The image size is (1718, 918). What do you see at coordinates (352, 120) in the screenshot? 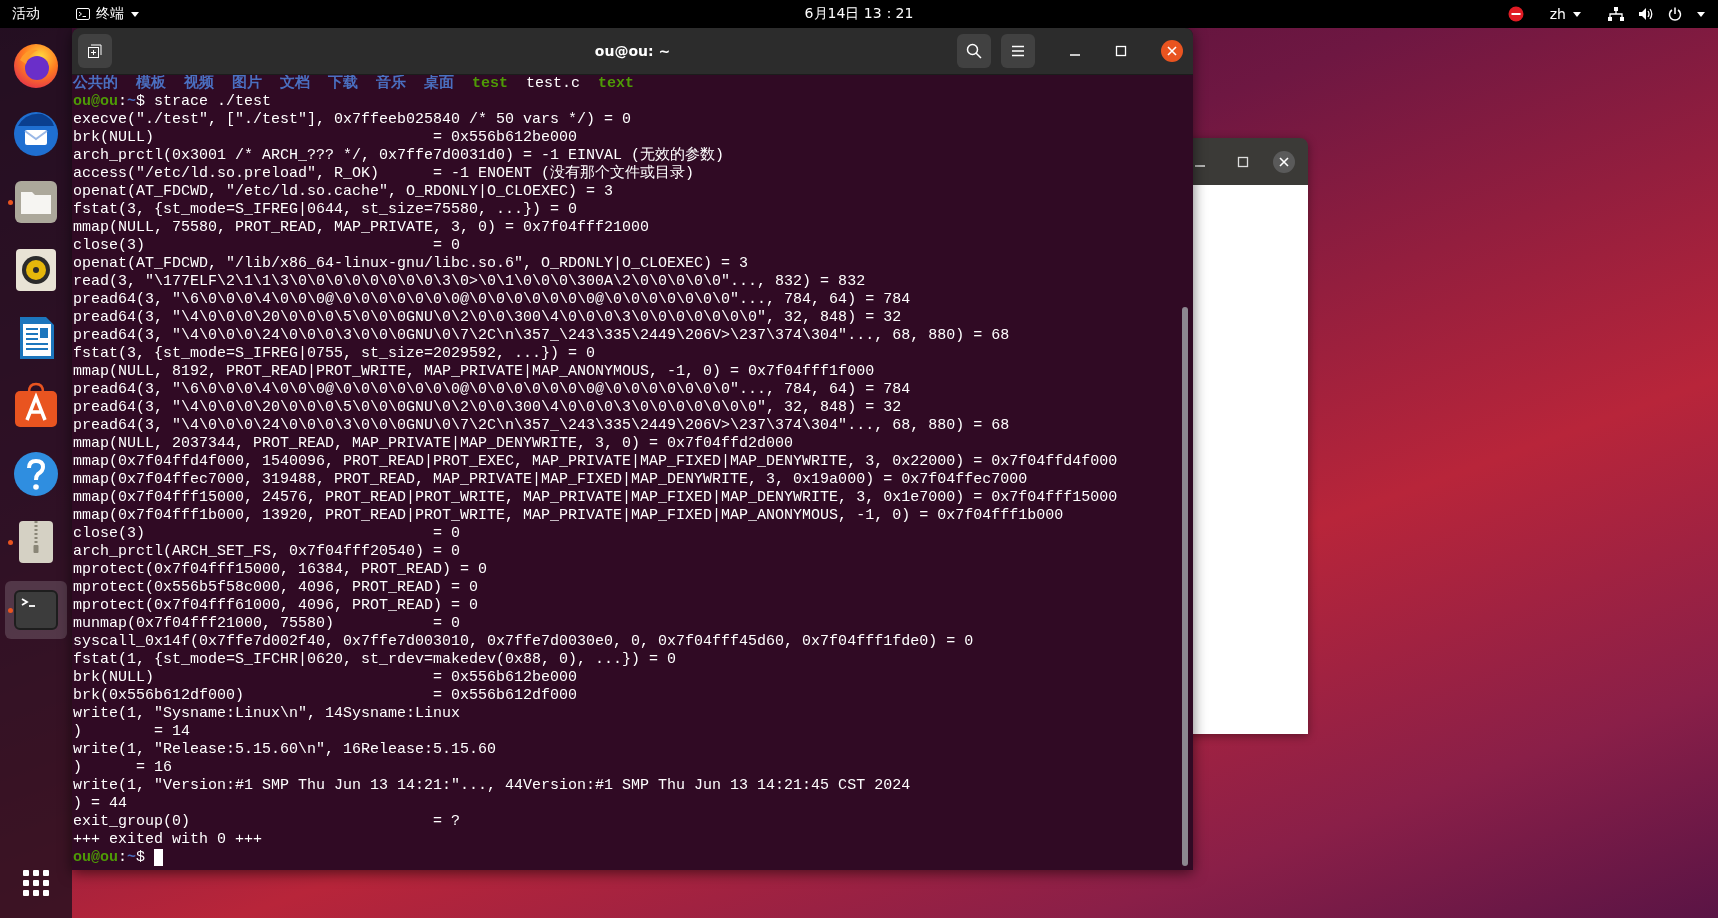
I see `terminal-line: execve("./test", ["./test"], 0x7ffeeb025840 /* 50 vars */) = 0` at bounding box center [352, 120].